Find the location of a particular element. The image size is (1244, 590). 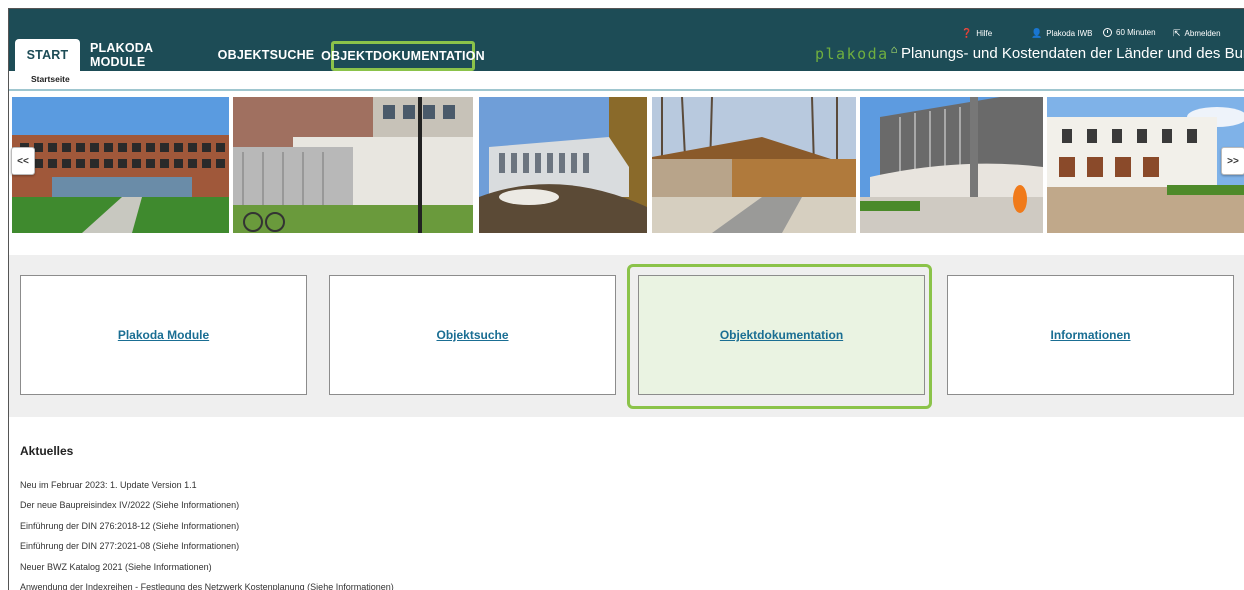

carousel-next-button: >> is located at coordinates (1232, 161).